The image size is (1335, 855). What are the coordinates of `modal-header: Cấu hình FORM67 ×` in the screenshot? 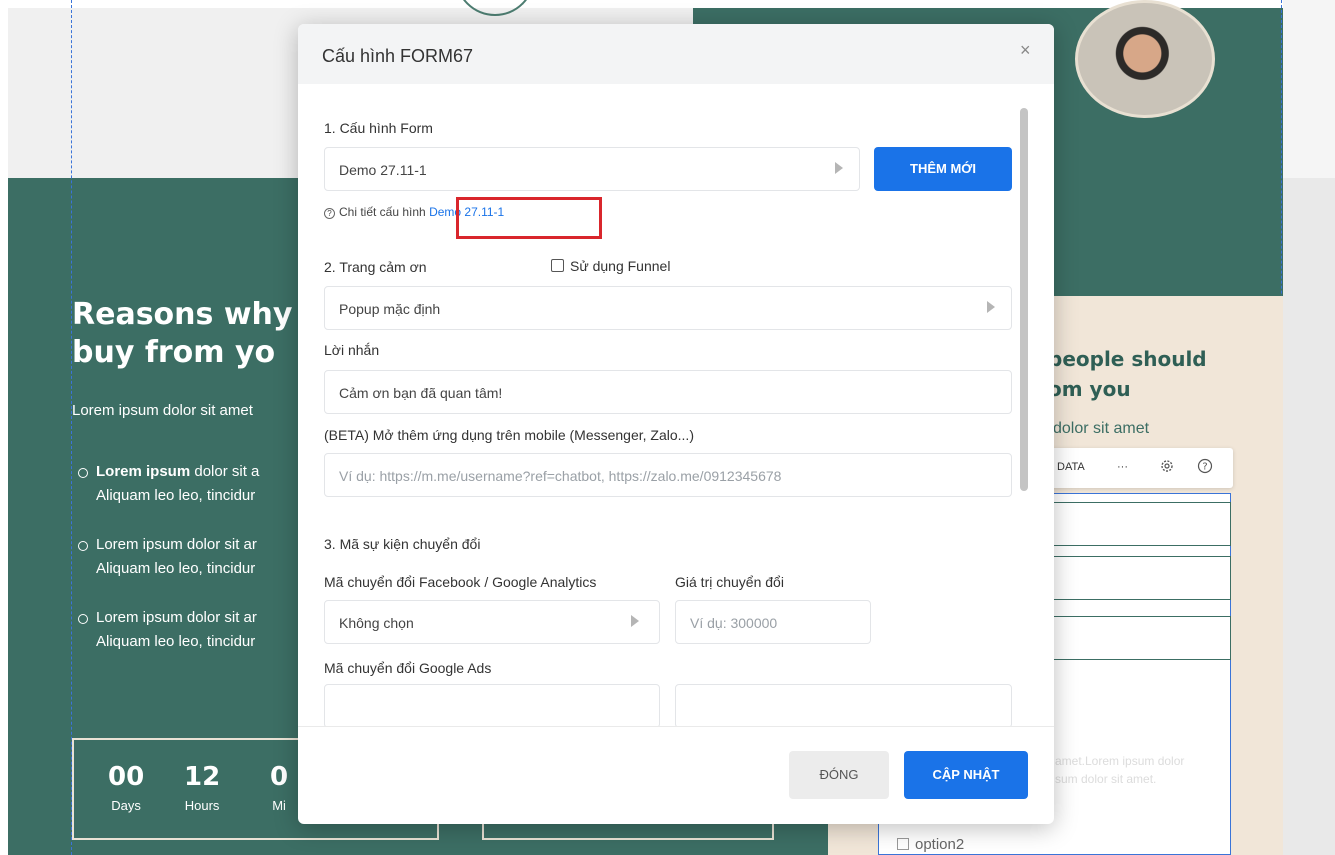 It's located at (676, 54).